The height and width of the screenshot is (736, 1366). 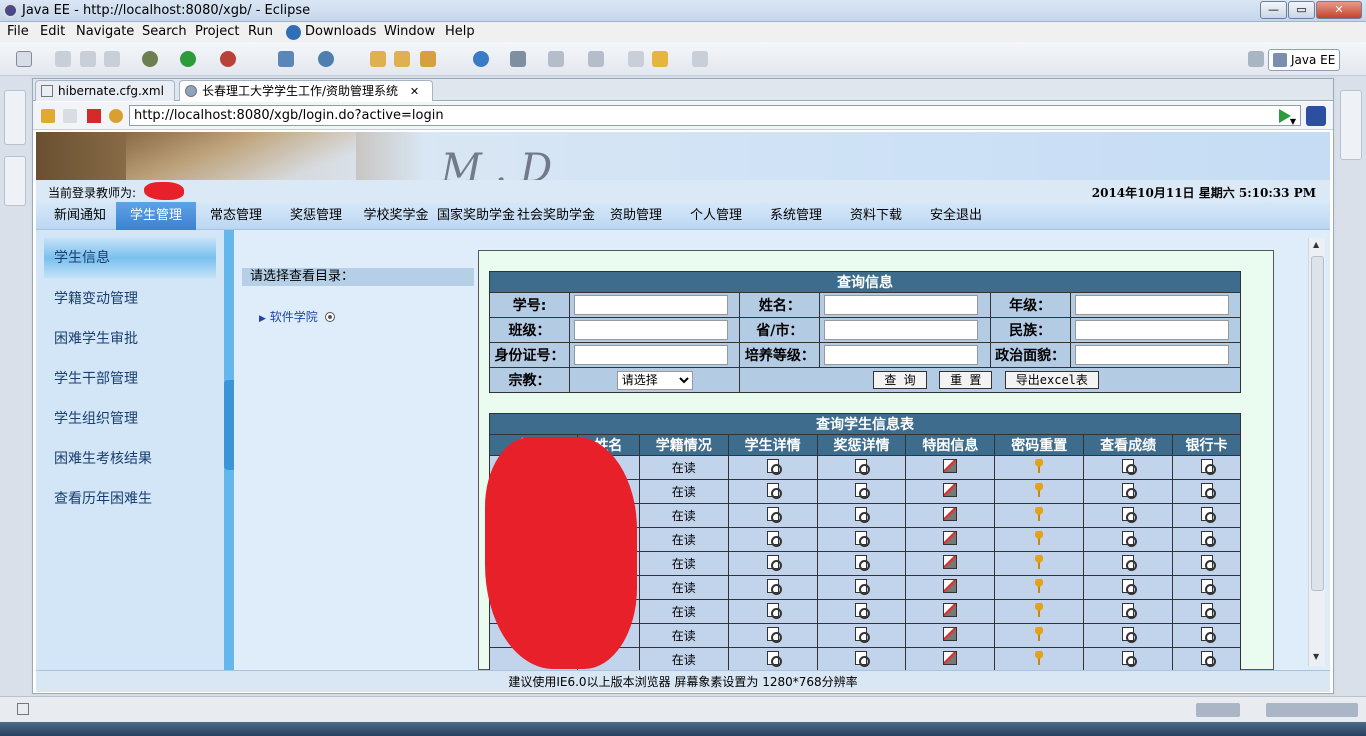 What do you see at coordinates (329, 317) in the screenshot?
I see `tree-radio-icon` at bounding box center [329, 317].